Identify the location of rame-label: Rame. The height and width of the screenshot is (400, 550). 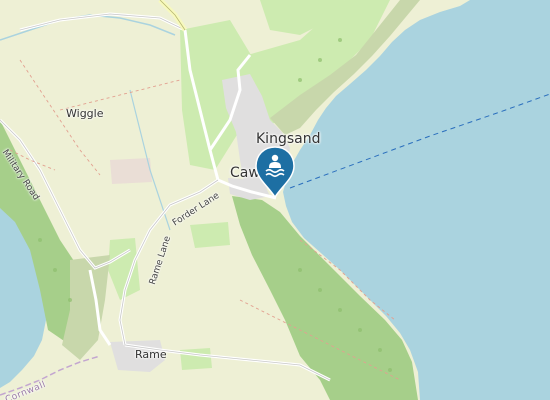
(151, 354).